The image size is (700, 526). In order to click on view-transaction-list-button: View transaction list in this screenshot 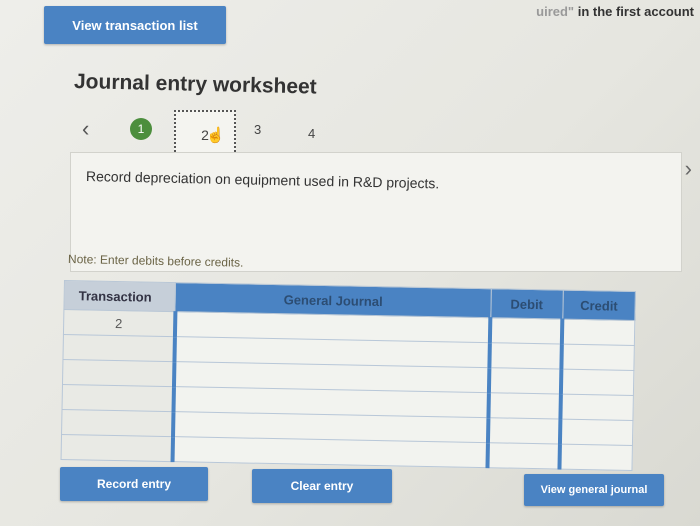, I will do `click(135, 25)`.